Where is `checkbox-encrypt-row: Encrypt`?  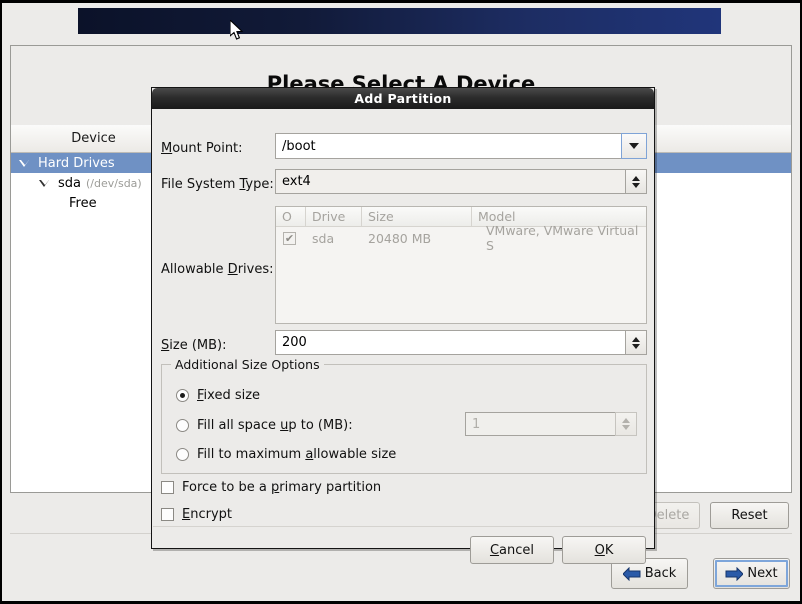 checkbox-encrypt-row: Encrypt is located at coordinates (196, 514).